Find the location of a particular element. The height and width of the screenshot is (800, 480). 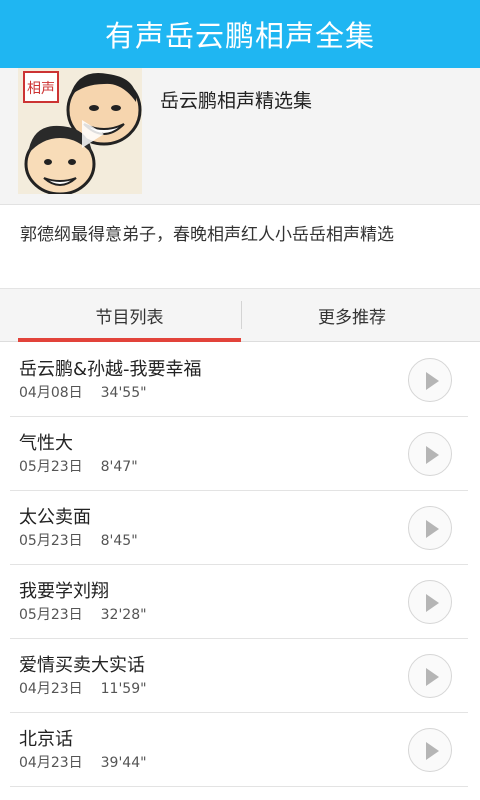

program-duration: 8'47" is located at coordinates (119, 467).